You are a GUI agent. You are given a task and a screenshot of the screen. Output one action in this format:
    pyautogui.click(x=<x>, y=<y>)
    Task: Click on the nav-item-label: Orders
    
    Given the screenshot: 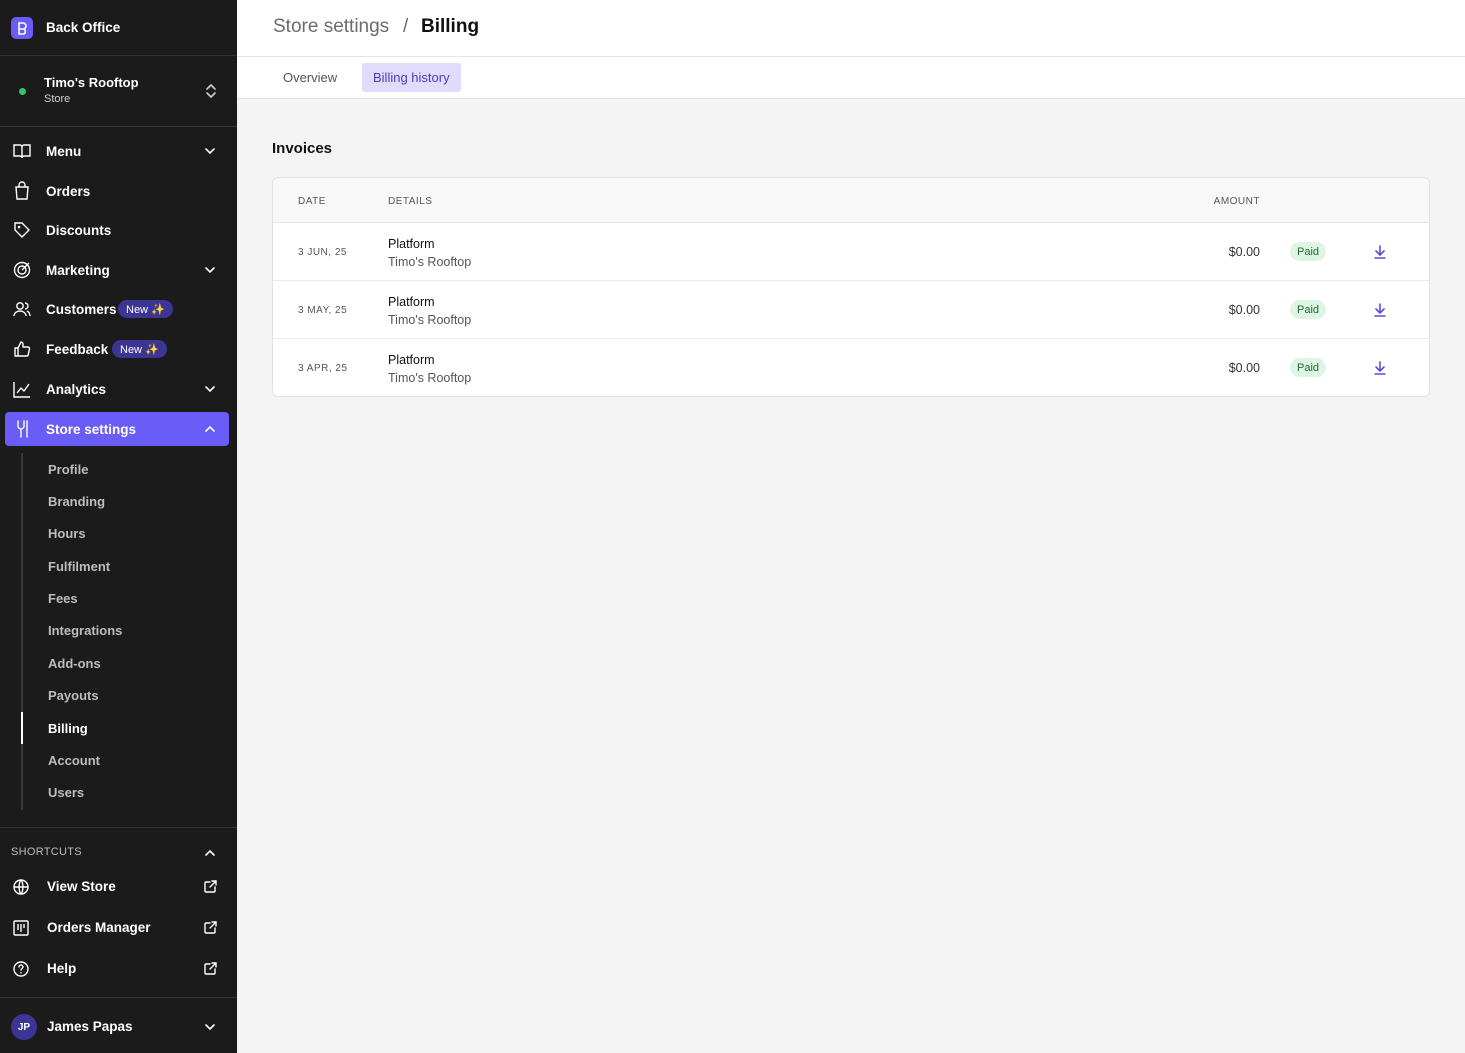 What is the action you would take?
    pyautogui.click(x=68, y=191)
    